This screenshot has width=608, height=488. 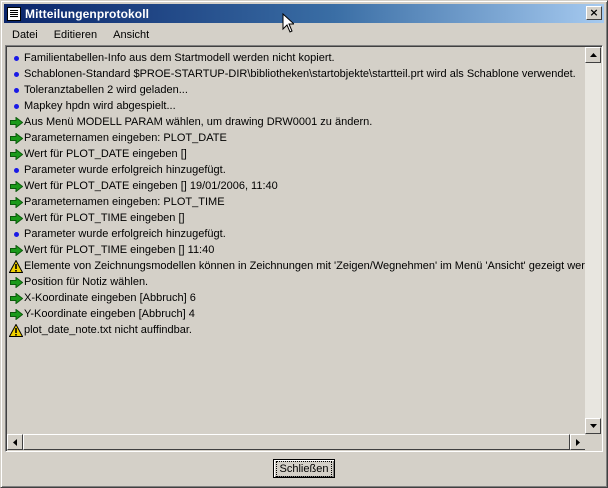 What do you see at coordinates (104, 218) in the screenshot?
I see `log-entry-text: Wert für PLOT_TIME eingeben []` at bounding box center [104, 218].